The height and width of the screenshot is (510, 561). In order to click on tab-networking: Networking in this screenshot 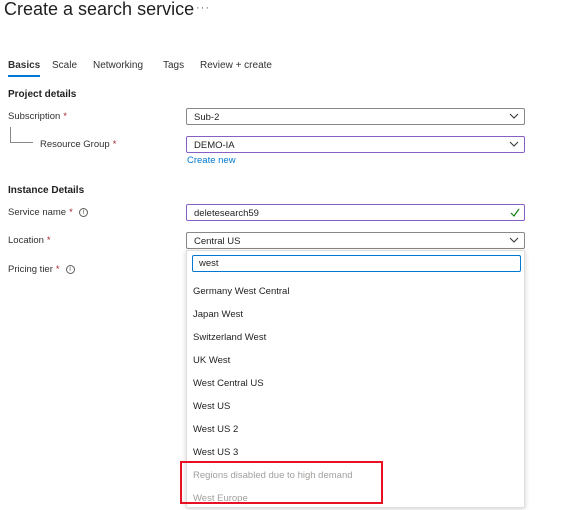, I will do `click(118, 65)`.